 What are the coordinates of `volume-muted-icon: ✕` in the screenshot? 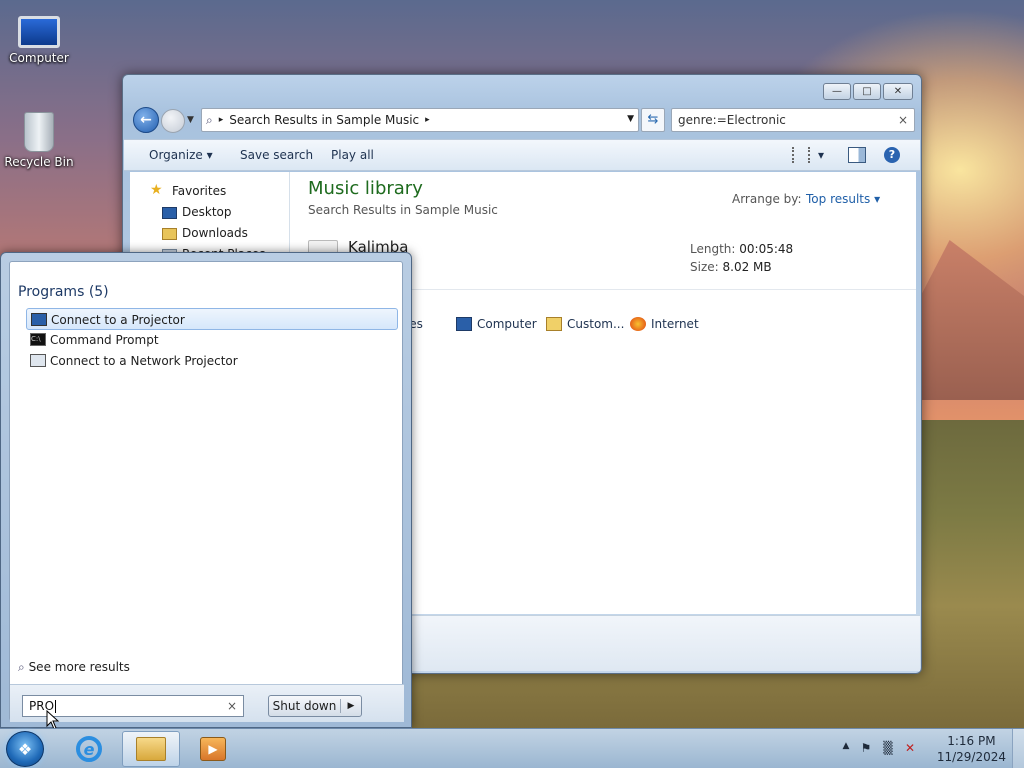 It's located at (910, 749).